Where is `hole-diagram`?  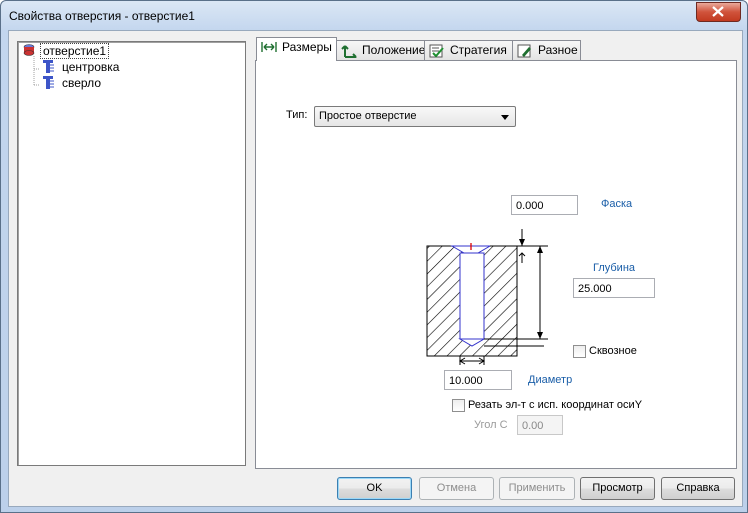 hole-diagram is located at coordinates (487, 297).